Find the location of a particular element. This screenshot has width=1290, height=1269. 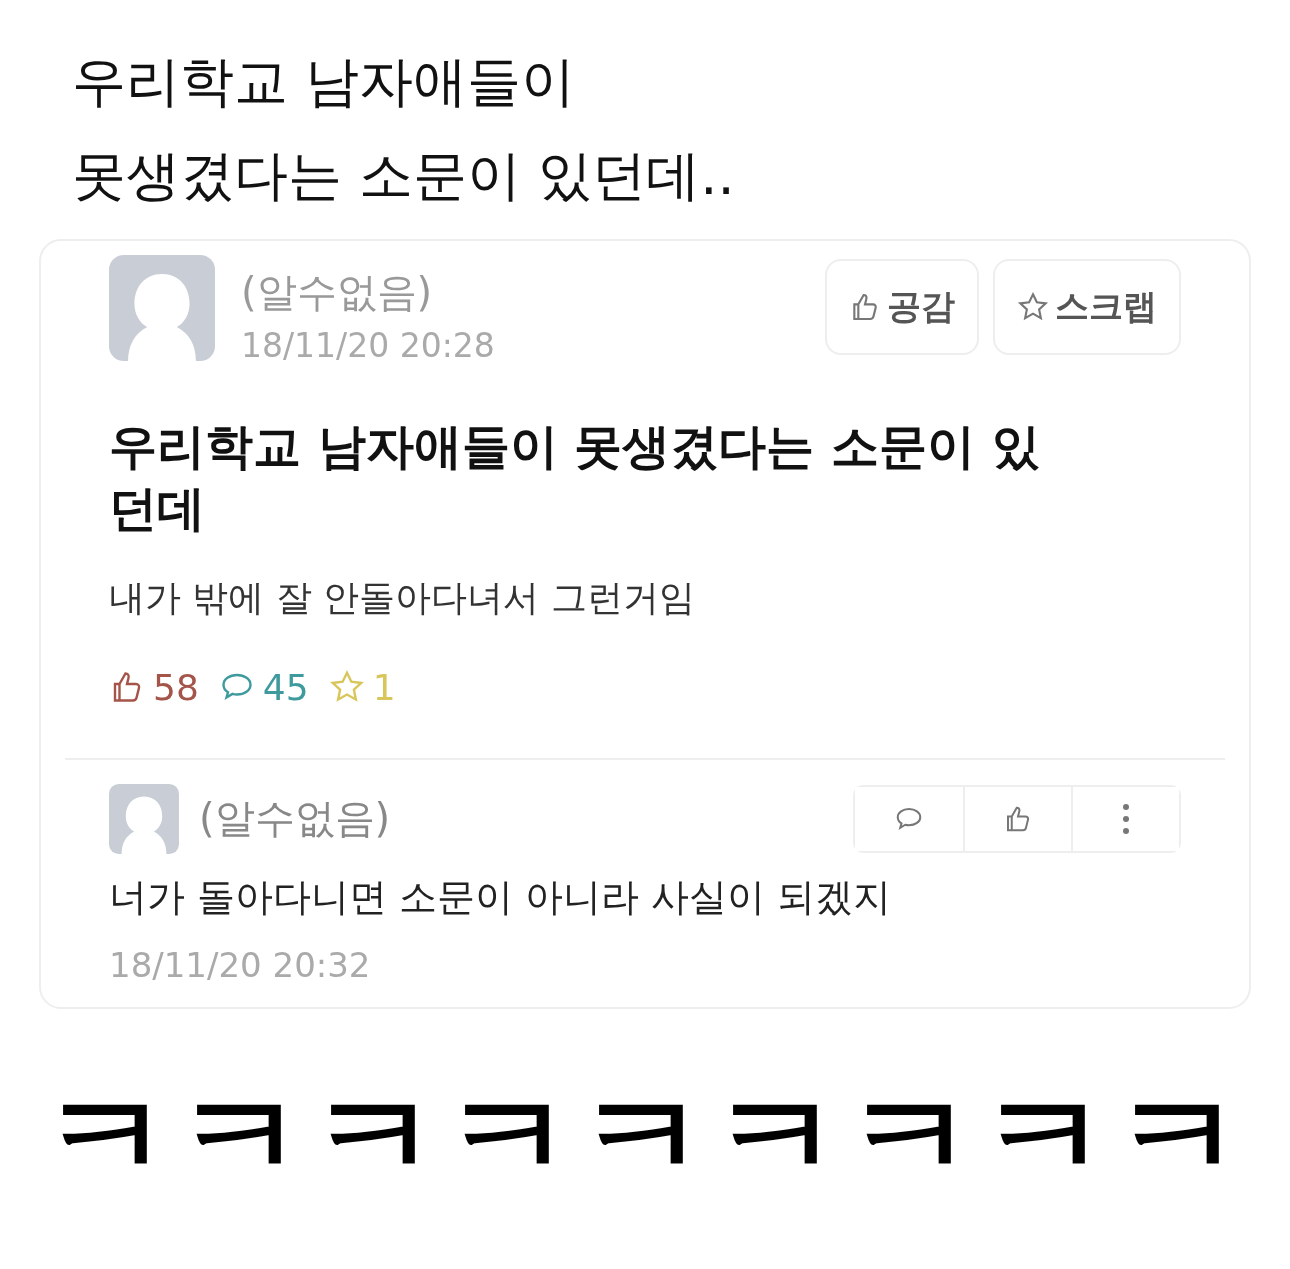

comment-count: 45 is located at coordinates (285, 687).